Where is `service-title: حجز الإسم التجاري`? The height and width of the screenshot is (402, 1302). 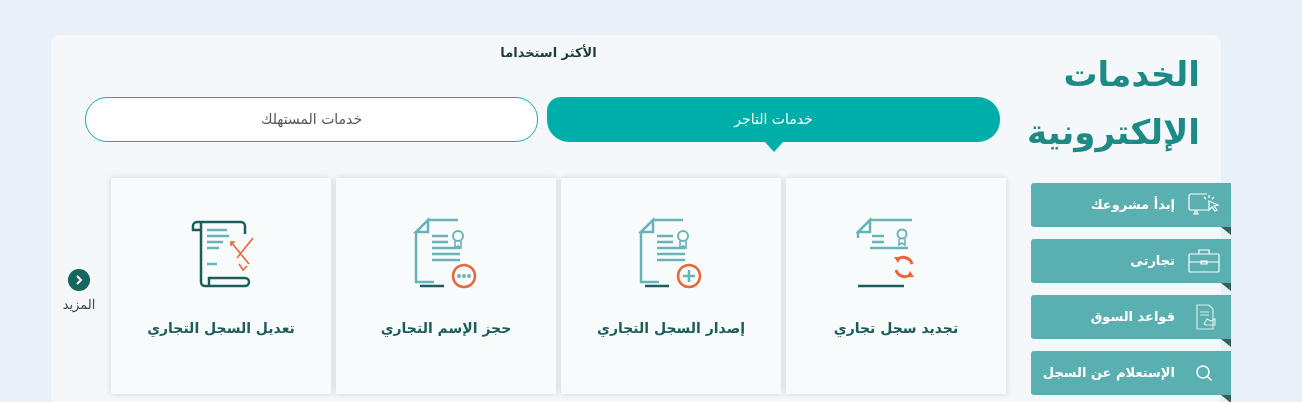 service-title: حجز الإسم التجاري is located at coordinates (446, 329).